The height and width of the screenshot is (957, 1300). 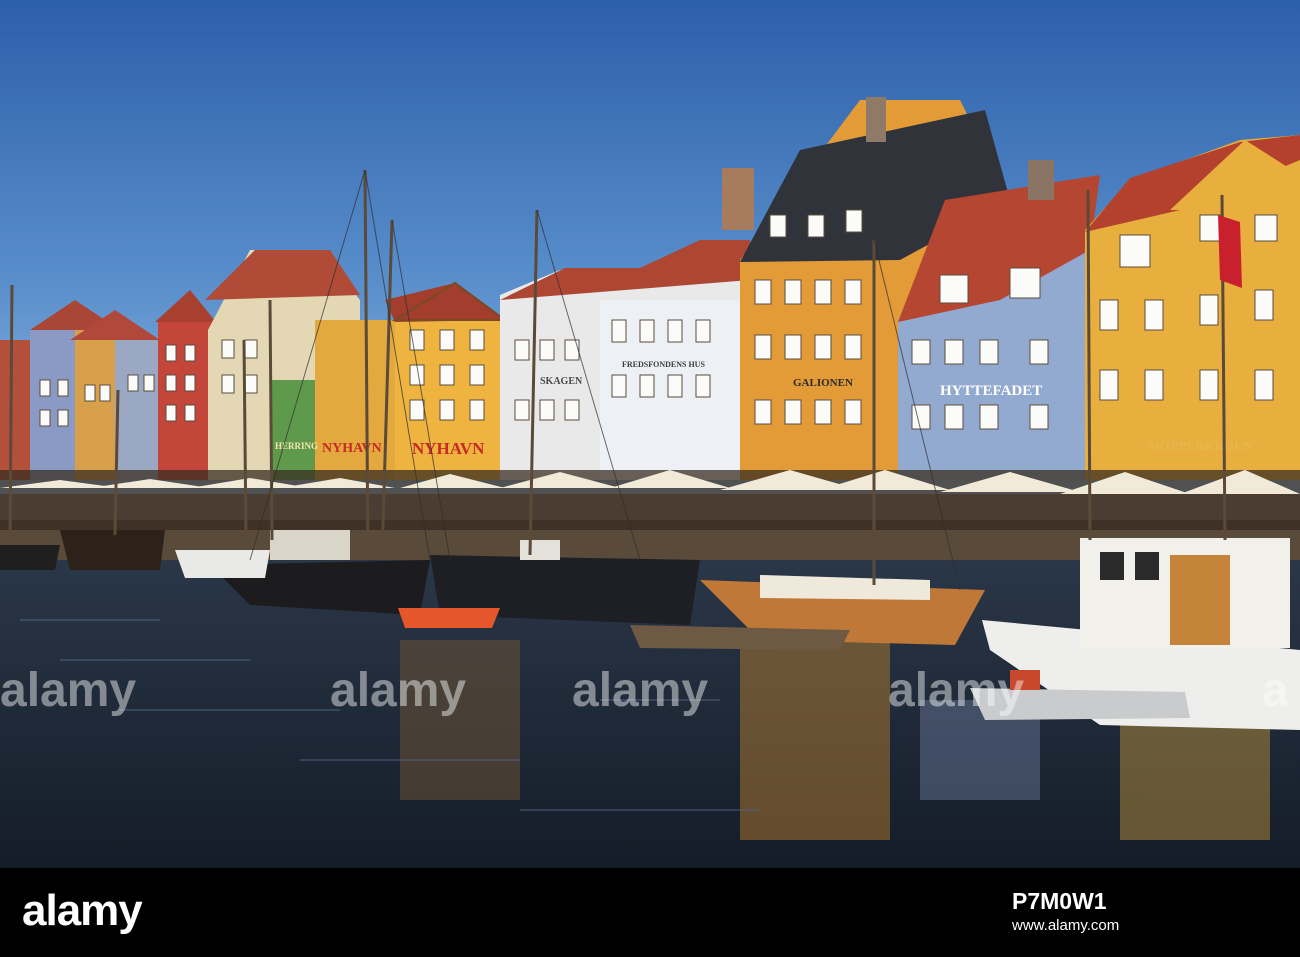 I want to click on dinghy-orange, so click(x=449, y=618).